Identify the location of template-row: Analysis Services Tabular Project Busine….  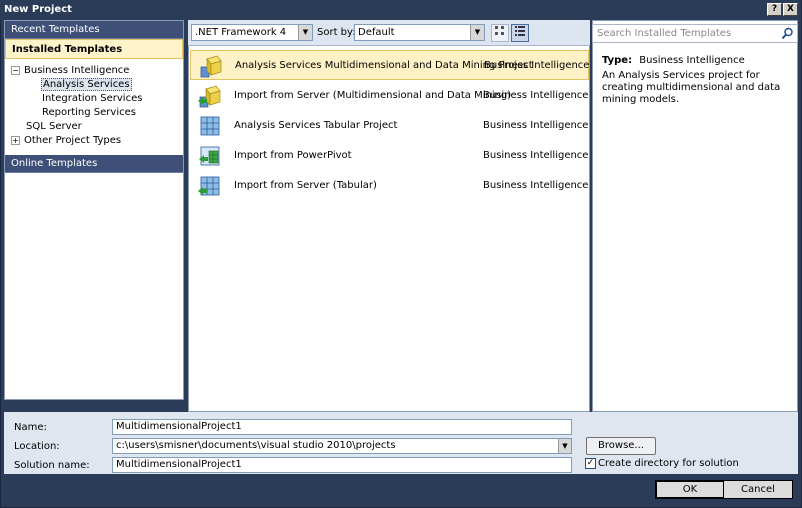
(389, 126).